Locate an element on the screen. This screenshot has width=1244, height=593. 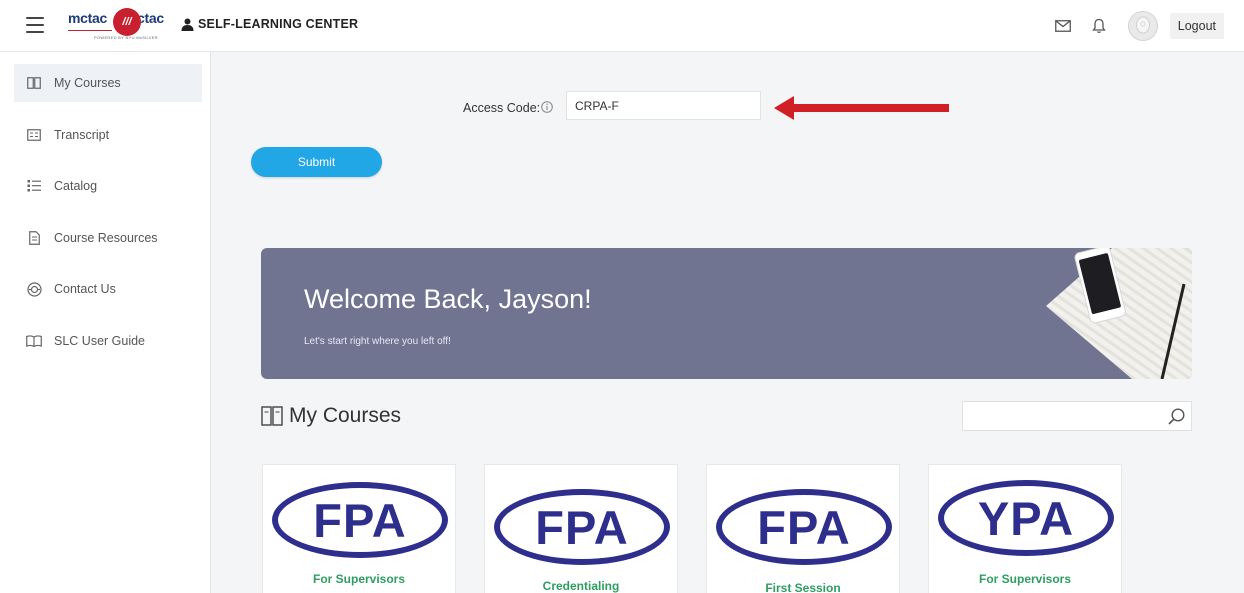
course-badge: YPA is located at coordinates (1026, 518).